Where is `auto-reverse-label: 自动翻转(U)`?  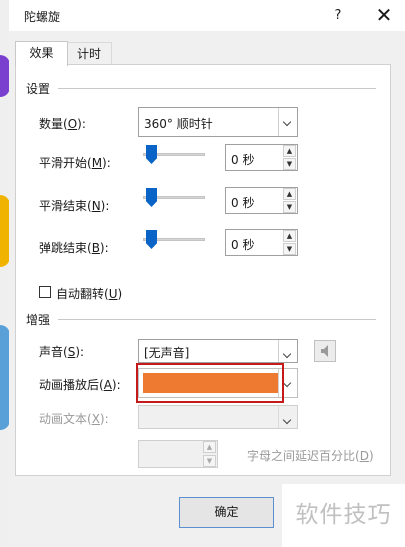
auto-reverse-label: 自动翻转(U) is located at coordinates (89, 293).